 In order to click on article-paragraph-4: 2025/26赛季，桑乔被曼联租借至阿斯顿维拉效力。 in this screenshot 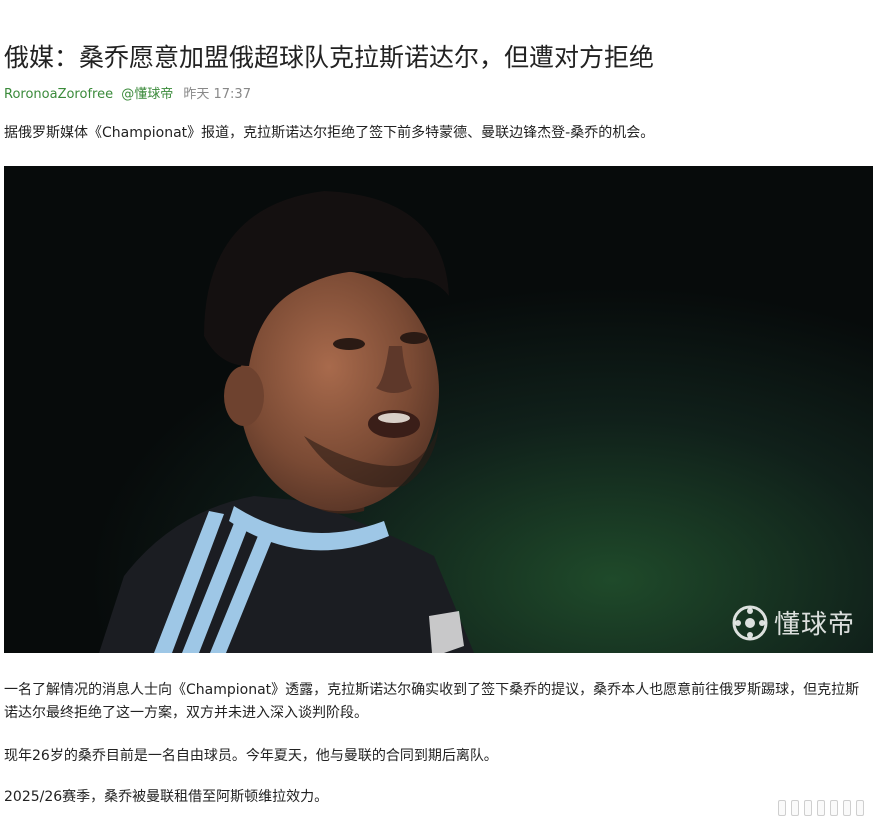, I will do `click(166, 797)`.